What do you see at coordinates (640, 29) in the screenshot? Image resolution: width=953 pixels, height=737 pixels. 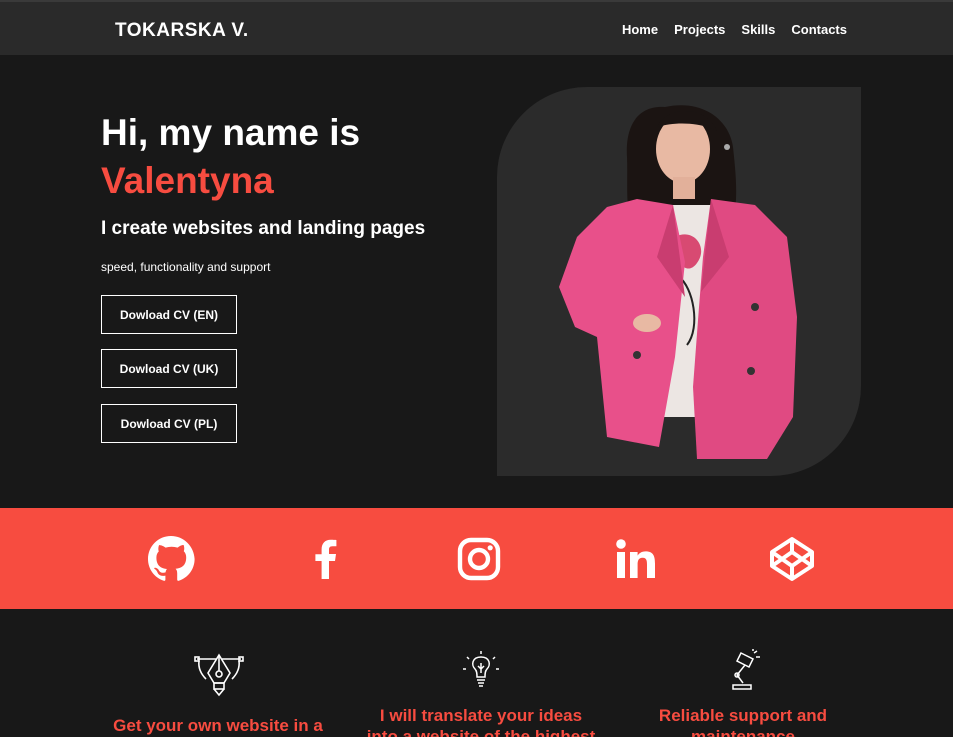 I see `nav-home: Home` at bounding box center [640, 29].